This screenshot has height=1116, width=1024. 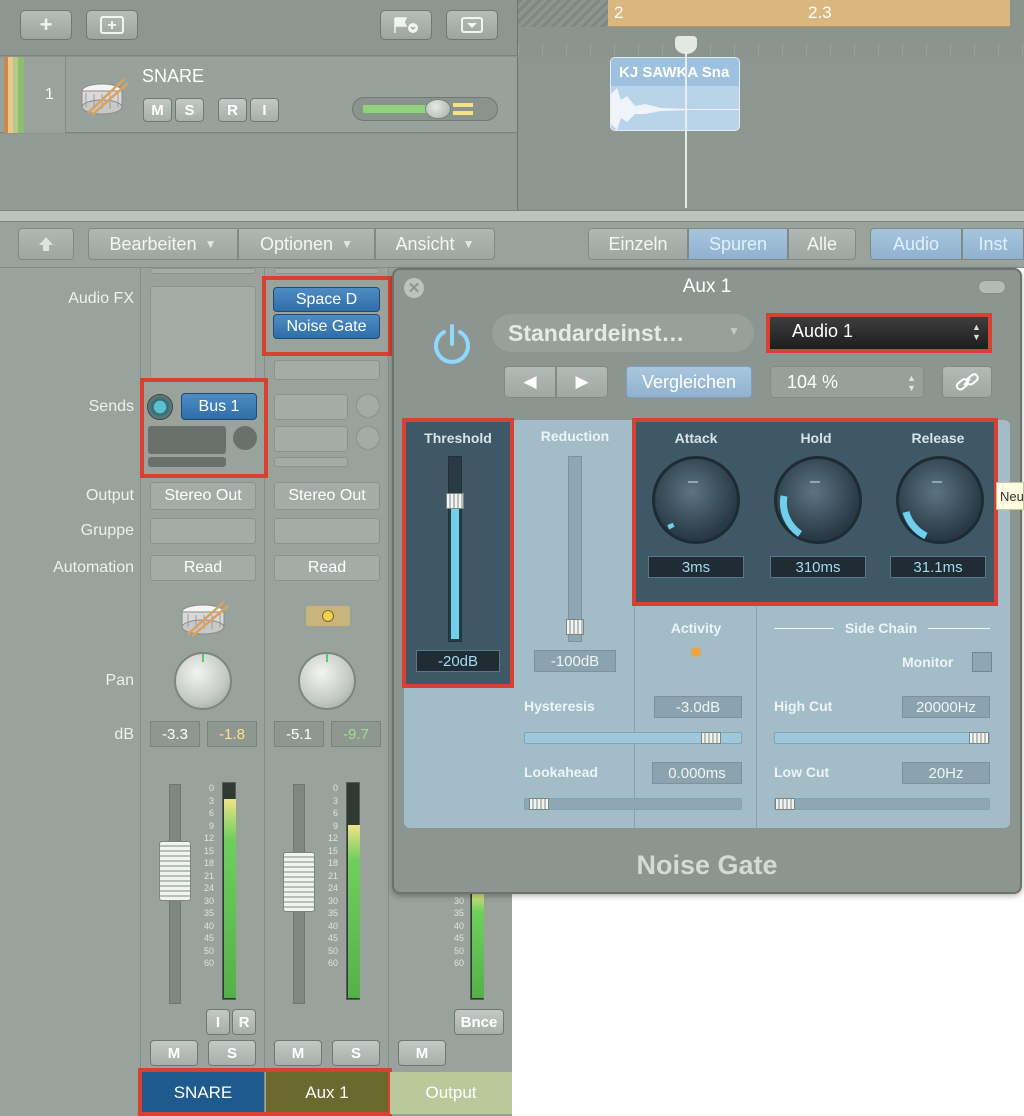 I want to click on threshold-thumb, so click(x=455, y=501).